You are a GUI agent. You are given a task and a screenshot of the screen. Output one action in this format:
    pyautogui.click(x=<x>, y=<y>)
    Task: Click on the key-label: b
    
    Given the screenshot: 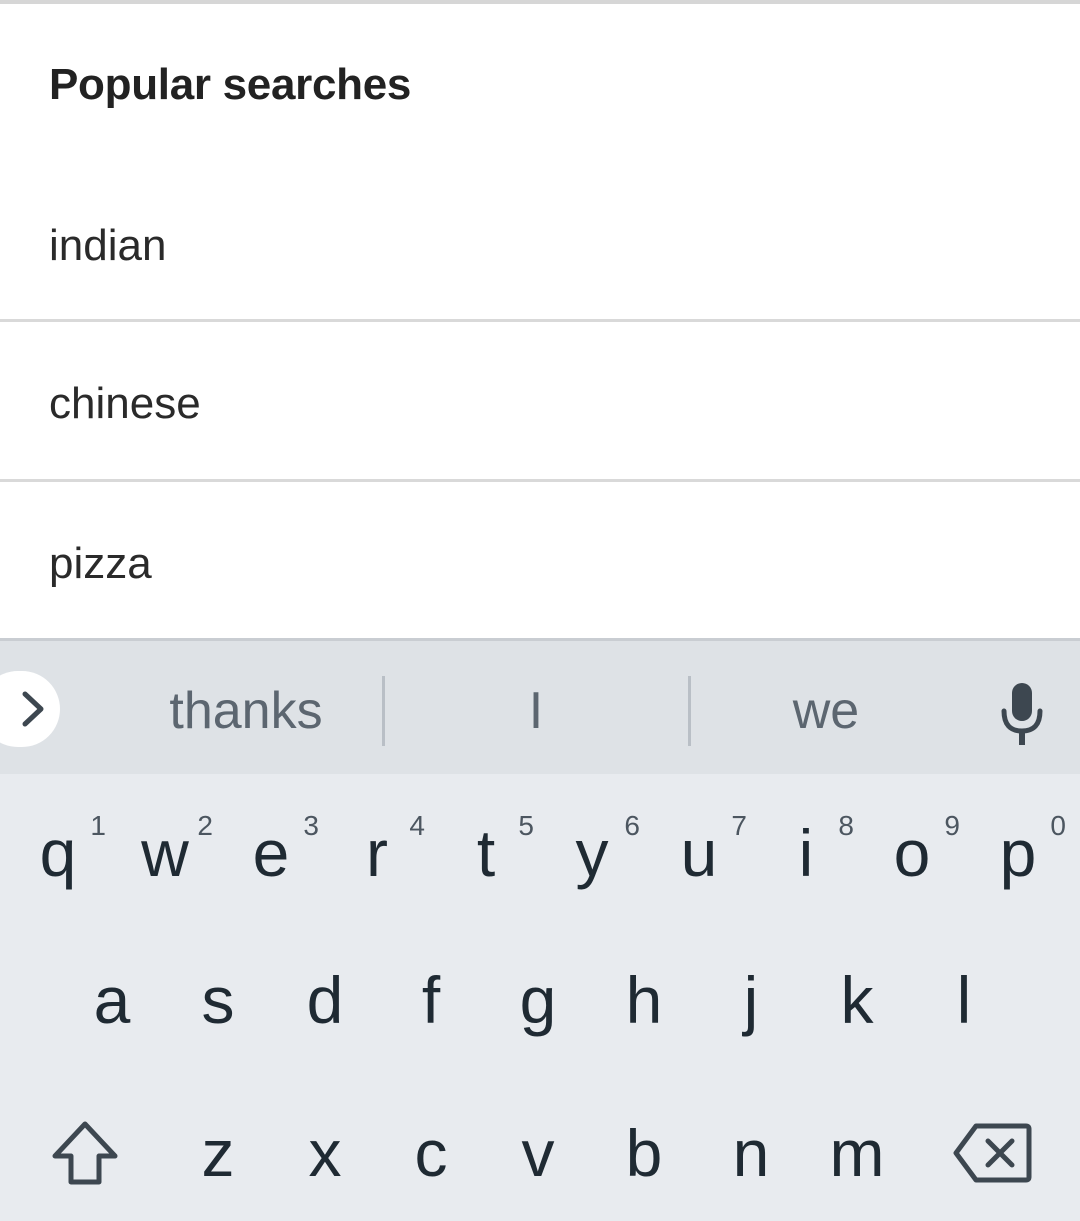 What is the action you would take?
    pyautogui.click(x=644, y=1153)
    